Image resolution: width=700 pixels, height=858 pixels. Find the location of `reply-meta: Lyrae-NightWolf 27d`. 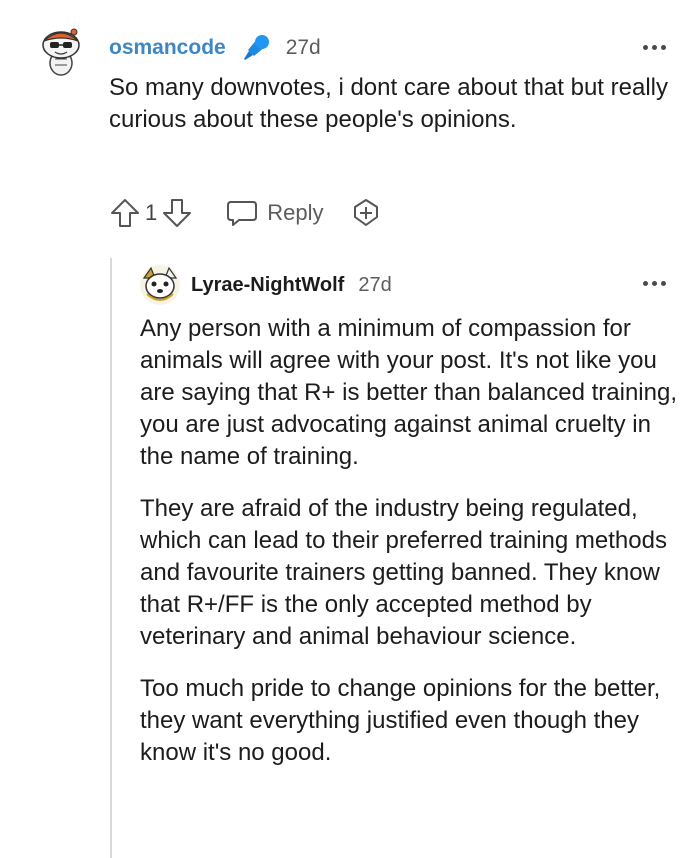

reply-meta: Lyrae-NightWolf 27d is located at coordinates (291, 285).